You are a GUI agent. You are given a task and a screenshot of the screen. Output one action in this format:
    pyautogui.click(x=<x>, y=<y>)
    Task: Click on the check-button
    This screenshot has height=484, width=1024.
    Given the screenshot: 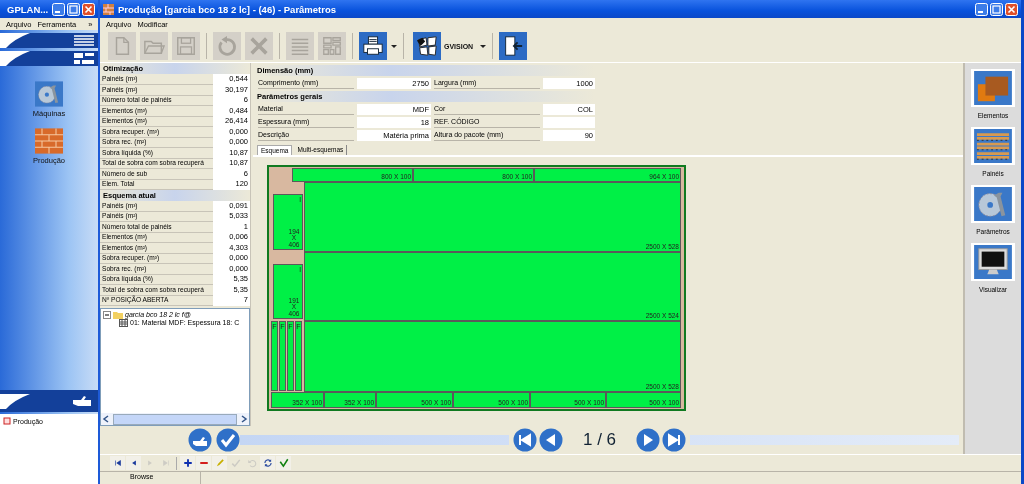 What is the action you would take?
    pyautogui.click(x=283, y=463)
    